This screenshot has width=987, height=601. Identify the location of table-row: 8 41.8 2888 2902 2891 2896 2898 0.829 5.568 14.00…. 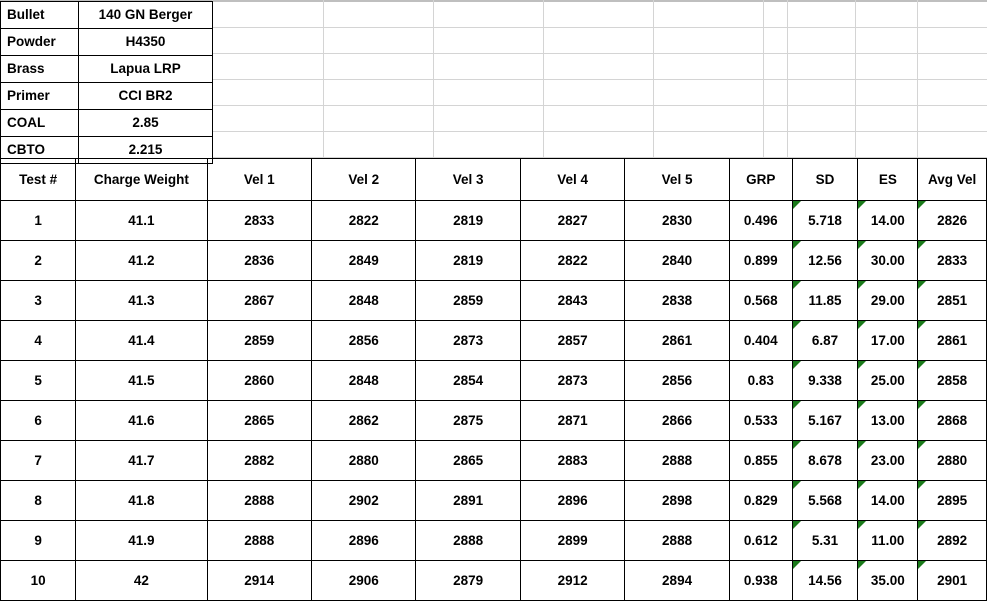
(493, 500).